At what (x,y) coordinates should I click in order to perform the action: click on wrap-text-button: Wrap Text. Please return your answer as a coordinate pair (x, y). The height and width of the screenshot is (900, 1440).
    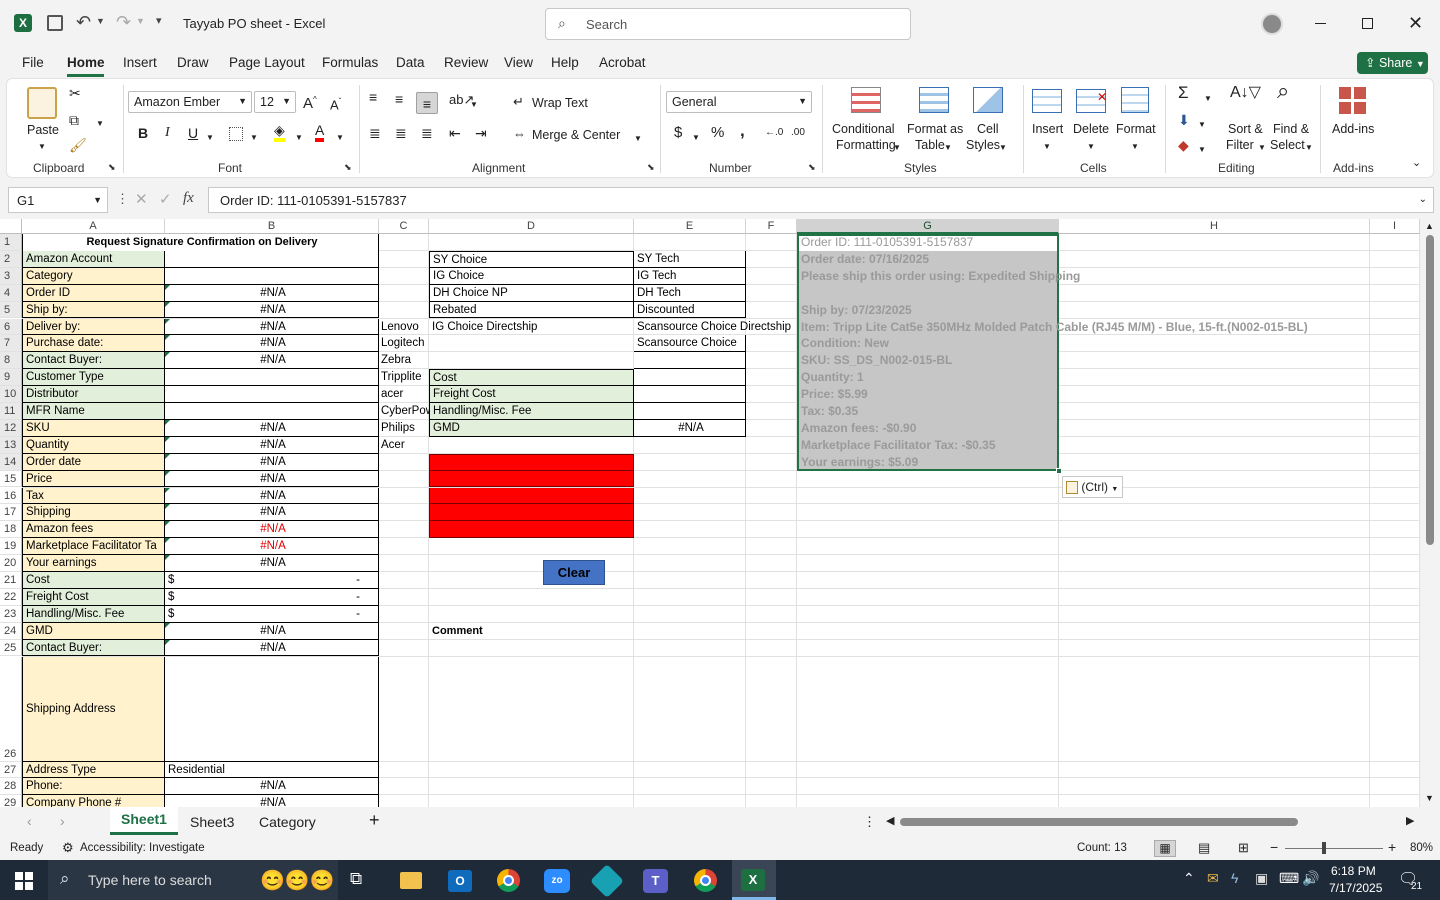
    Looking at the image, I should click on (560, 103).